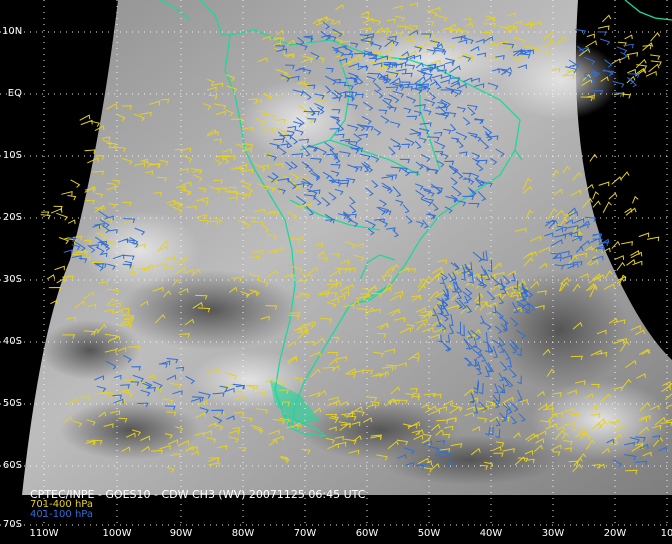  What do you see at coordinates (666, 533) in the screenshot?
I see `lon-label-10: 10` at bounding box center [666, 533].